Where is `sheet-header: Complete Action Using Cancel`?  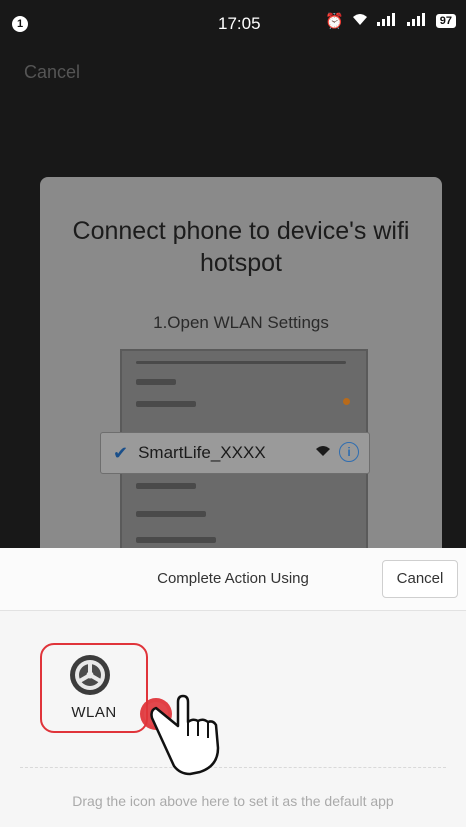
sheet-header: Complete Action Using Cancel is located at coordinates (233, 579).